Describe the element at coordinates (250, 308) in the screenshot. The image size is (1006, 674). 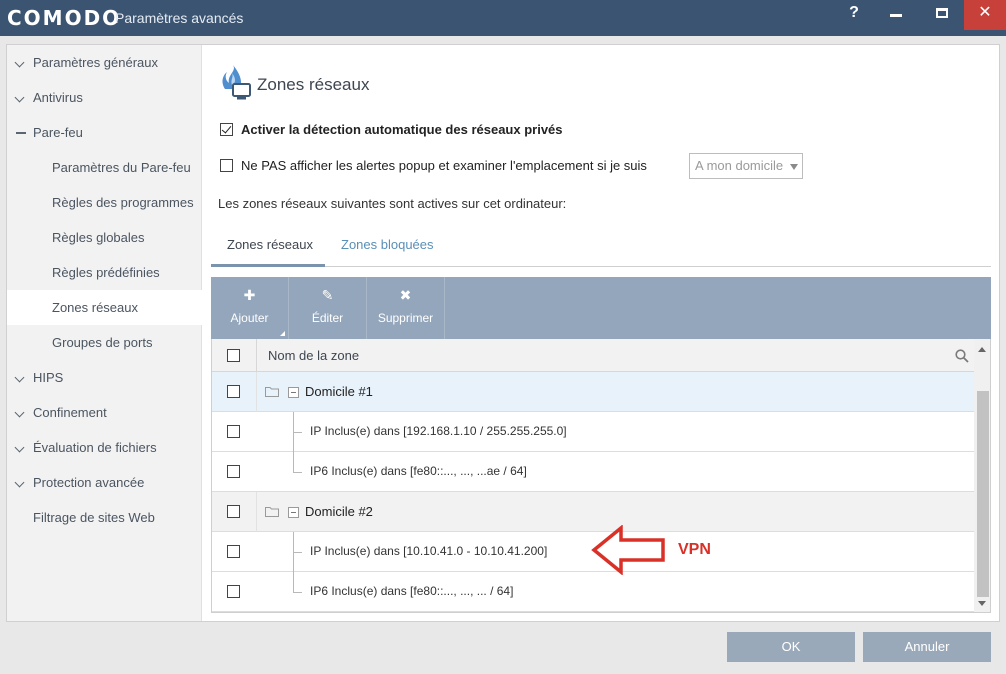
I see `add-button: ✚ Ajouter` at that location.